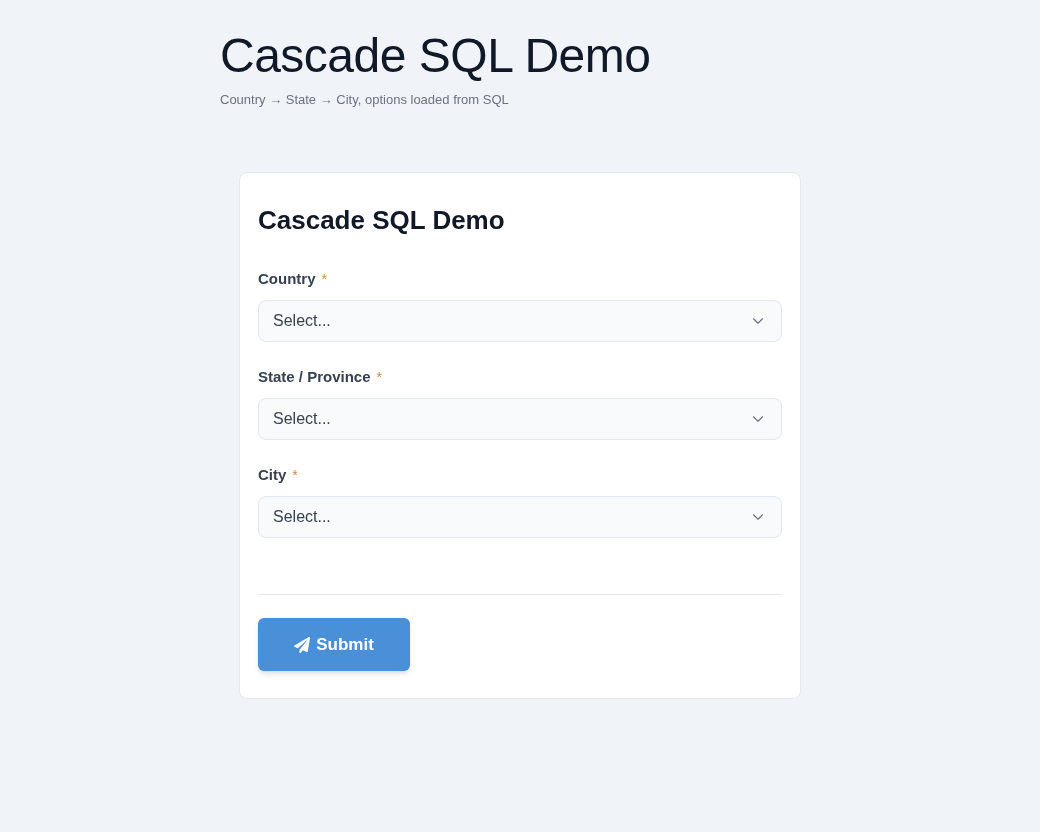 The image size is (1040, 832). What do you see at coordinates (287, 278) in the screenshot?
I see `field-label: Country` at bounding box center [287, 278].